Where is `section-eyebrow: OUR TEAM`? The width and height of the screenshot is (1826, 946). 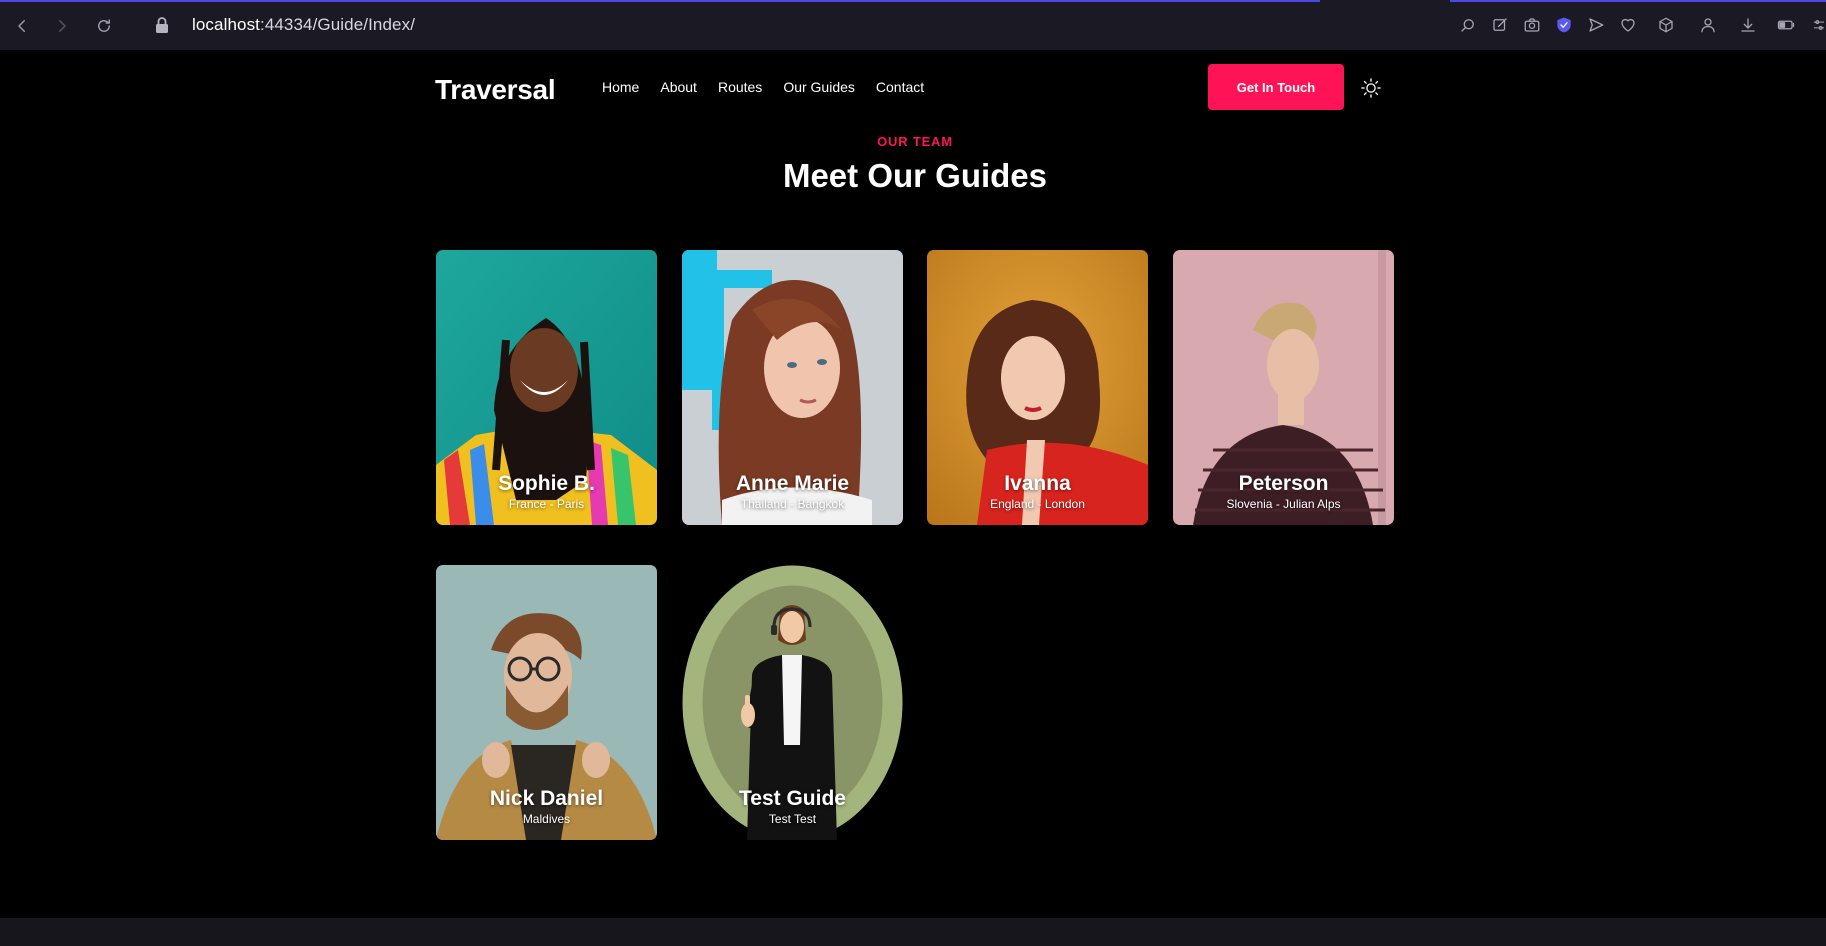 section-eyebrow: OUR TEAM is located at coordinates (915, 141).